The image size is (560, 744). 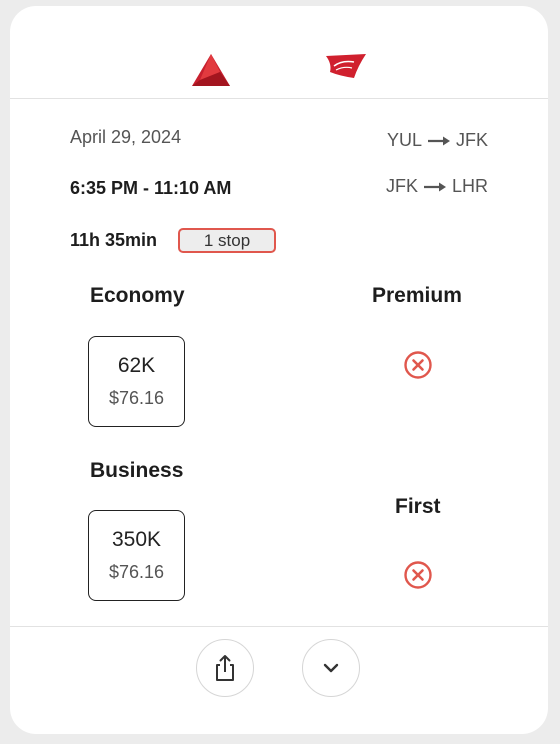 I want to click on destination-code: JFK, so click(x=471, y=140).